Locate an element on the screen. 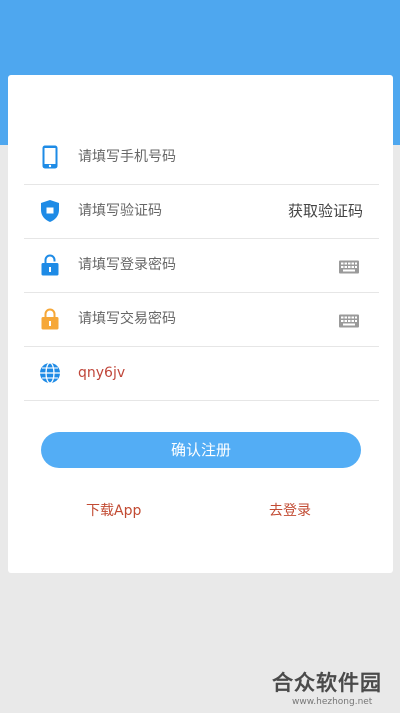 The width and height of the screenshot is (400, 713). code-row: 请填写验证码 获取验证码 is located at coordinates (201, 211).